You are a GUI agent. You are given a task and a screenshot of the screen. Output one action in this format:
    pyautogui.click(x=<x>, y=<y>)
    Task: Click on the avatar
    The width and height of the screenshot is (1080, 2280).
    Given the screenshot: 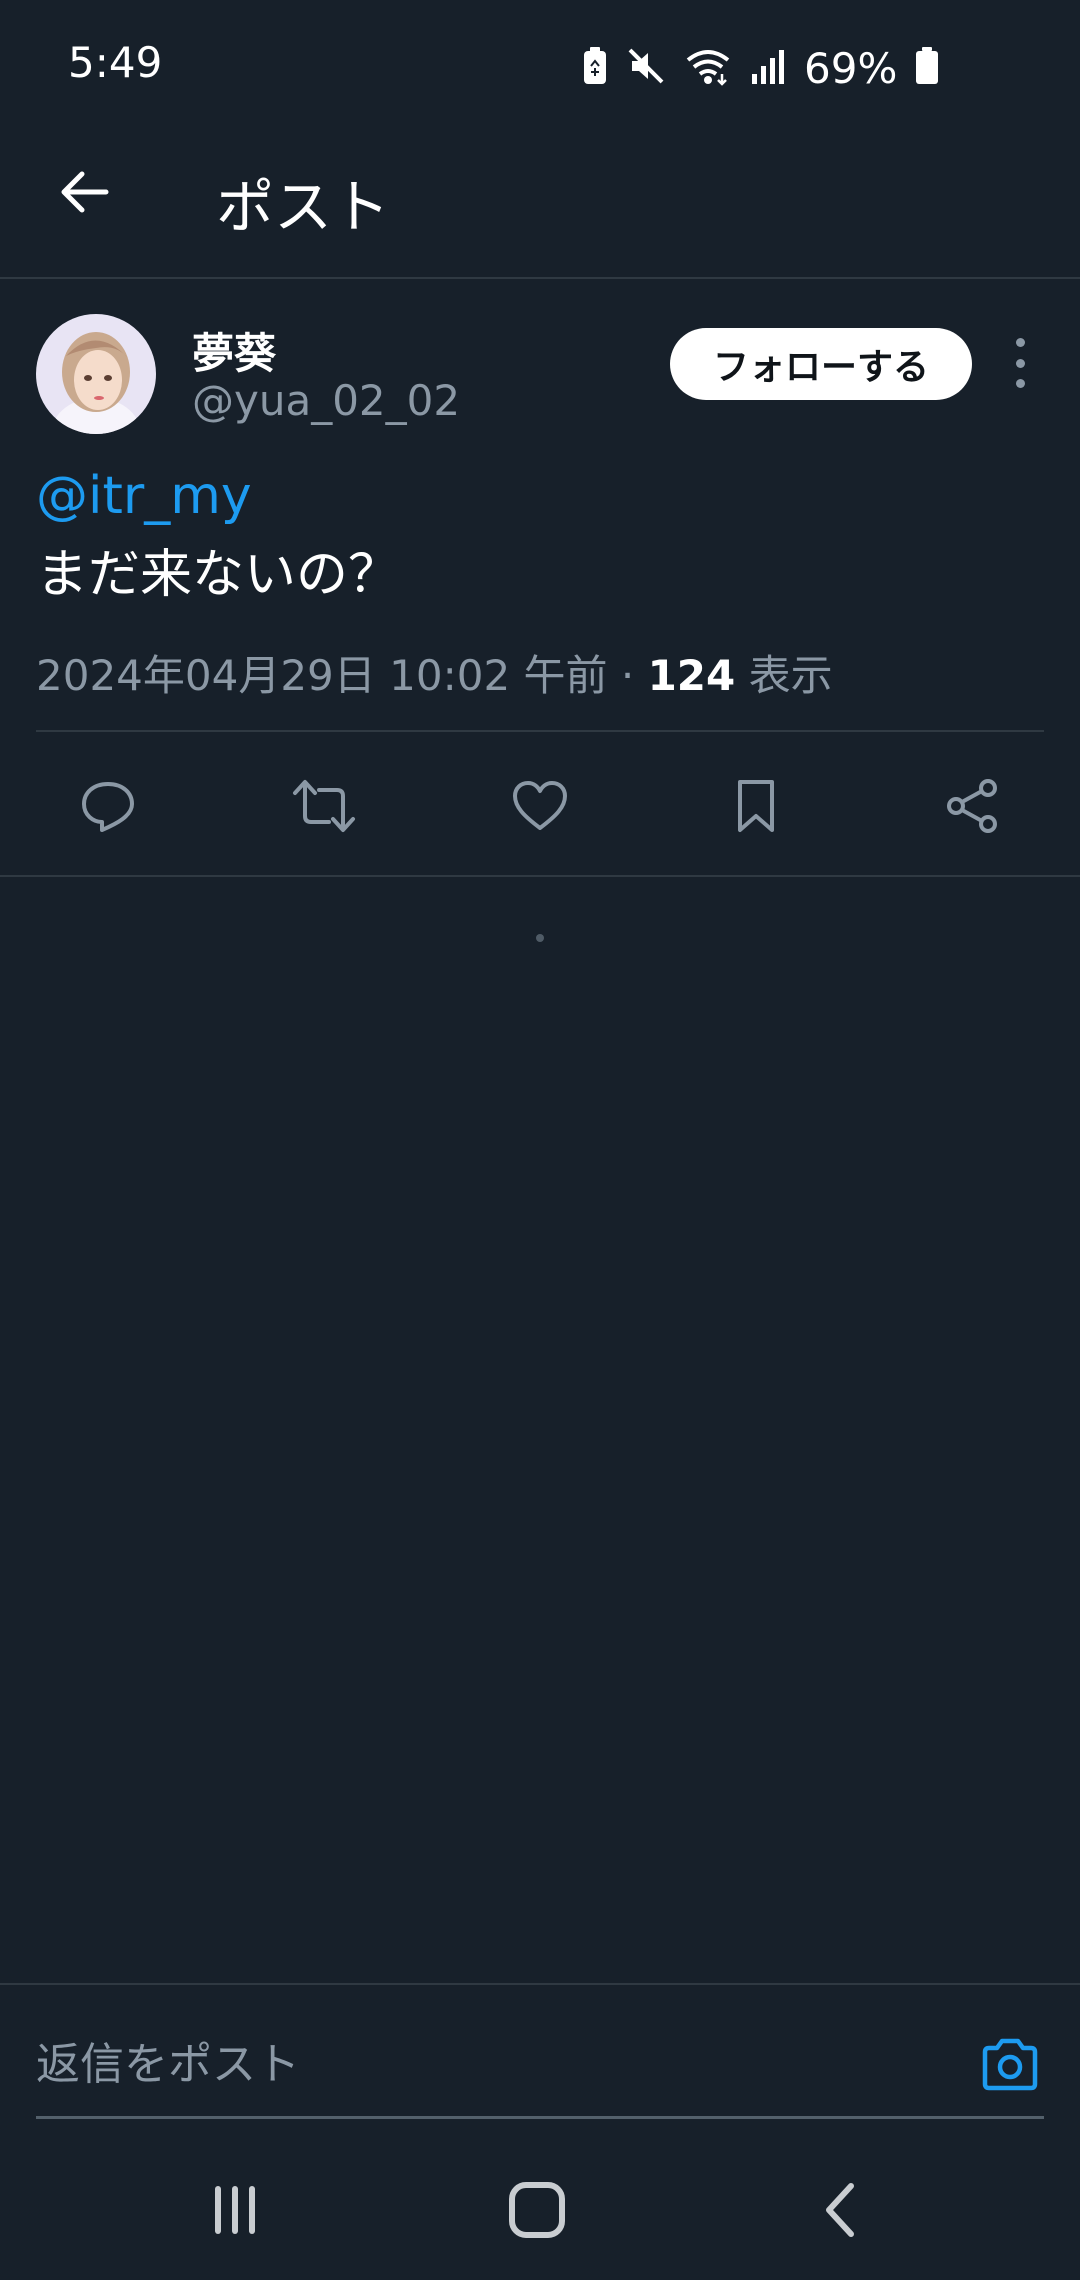 What is the action you would take?
    pyautogui.click(x=96, y=374)
    